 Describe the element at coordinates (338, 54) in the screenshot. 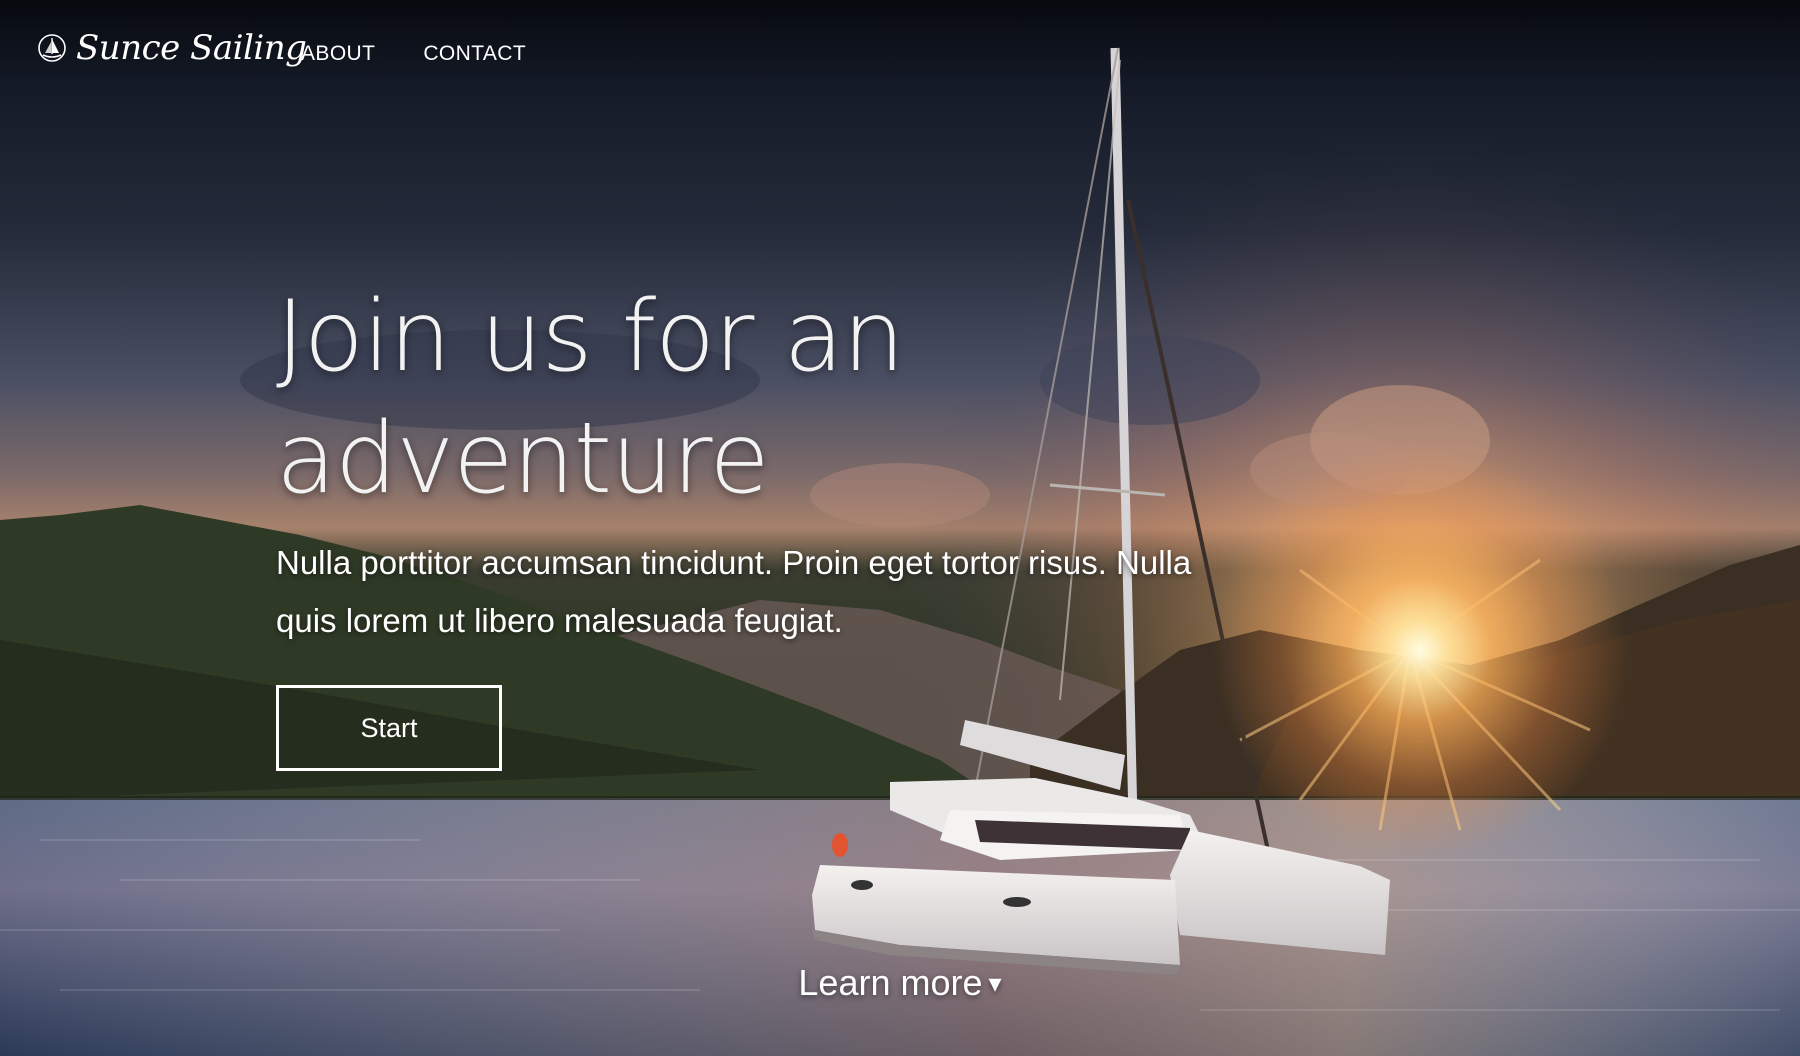

I see `nav-item-about: ABOUT` at that location.